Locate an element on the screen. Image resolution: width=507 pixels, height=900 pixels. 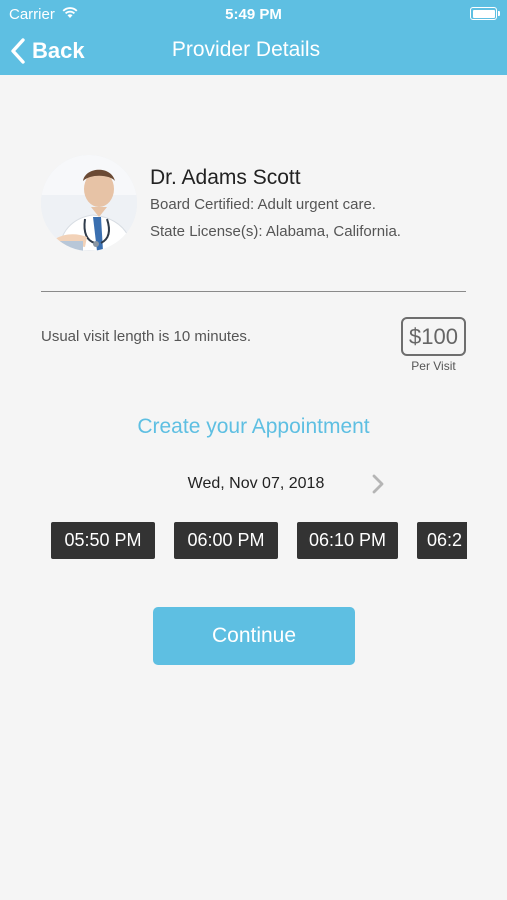
provider-board-certification: Board Certified: Adult urgent care. is located at coordinates (263, 204).